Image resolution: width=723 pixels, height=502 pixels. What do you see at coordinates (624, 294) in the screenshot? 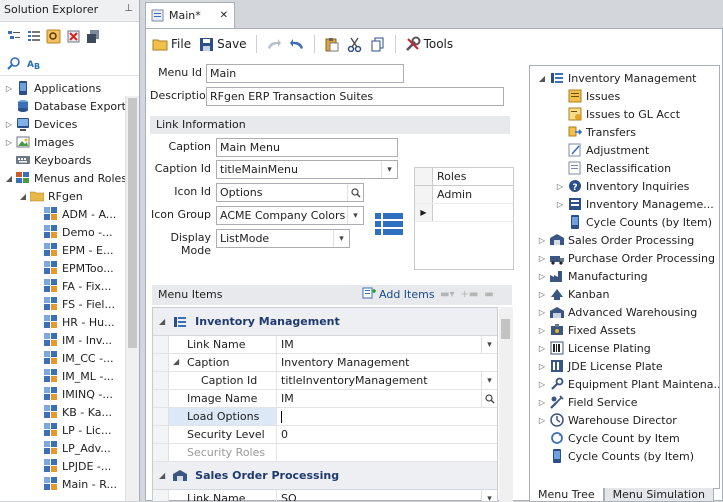
I see `menu-tree-item: ▷ Kanban` at bounding box center [624, 294].